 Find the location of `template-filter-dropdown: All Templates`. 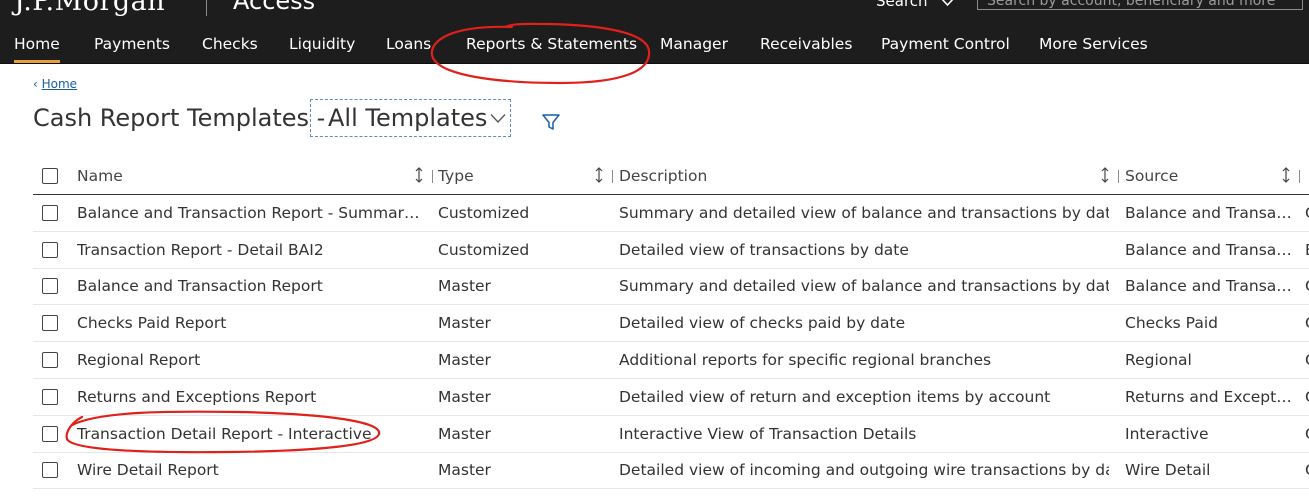

template-filter-dropdown: All Templates is located at coordinates (410, 118).